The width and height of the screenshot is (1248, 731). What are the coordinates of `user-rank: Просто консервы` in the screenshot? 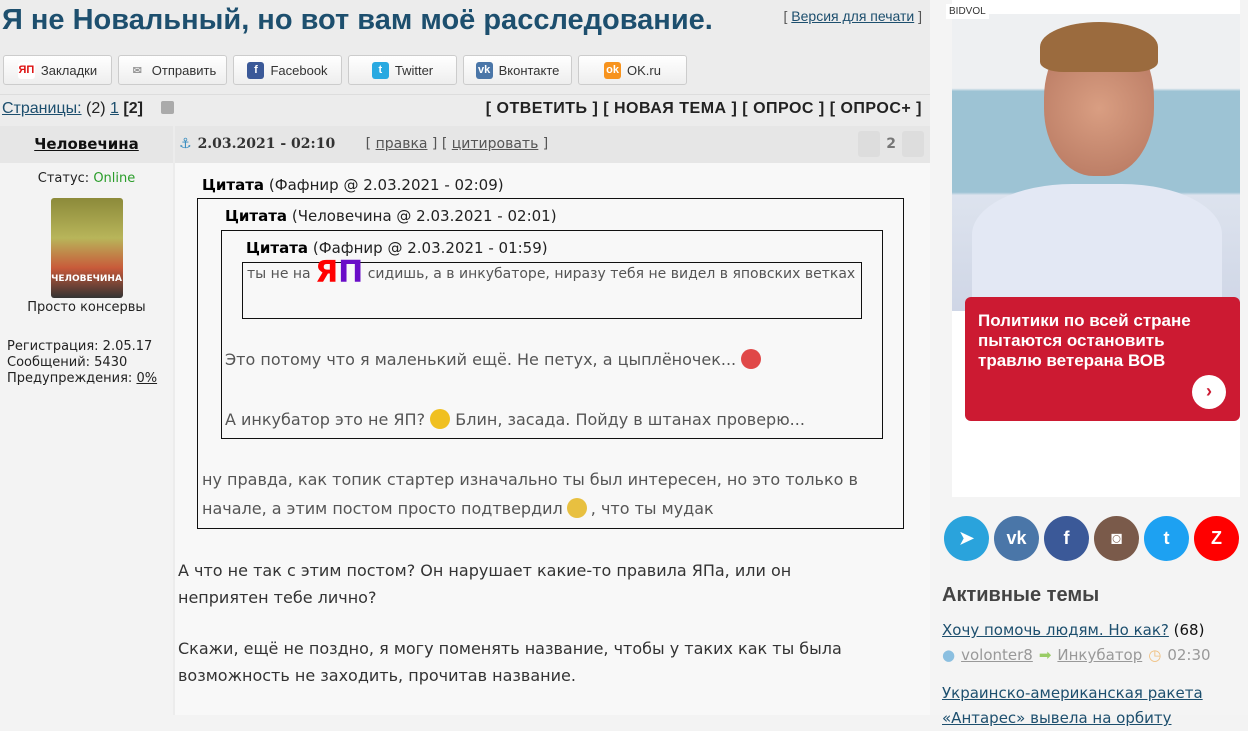 It's located at (86, 307).